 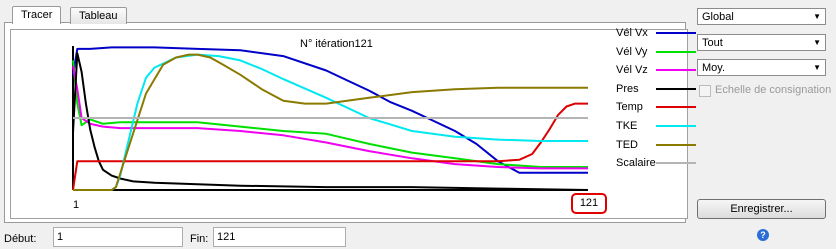 What do you see at coordinates (636, 163) in the screenshot?
I see `legend-label: Scalaire` at bounding box center [636, 163].